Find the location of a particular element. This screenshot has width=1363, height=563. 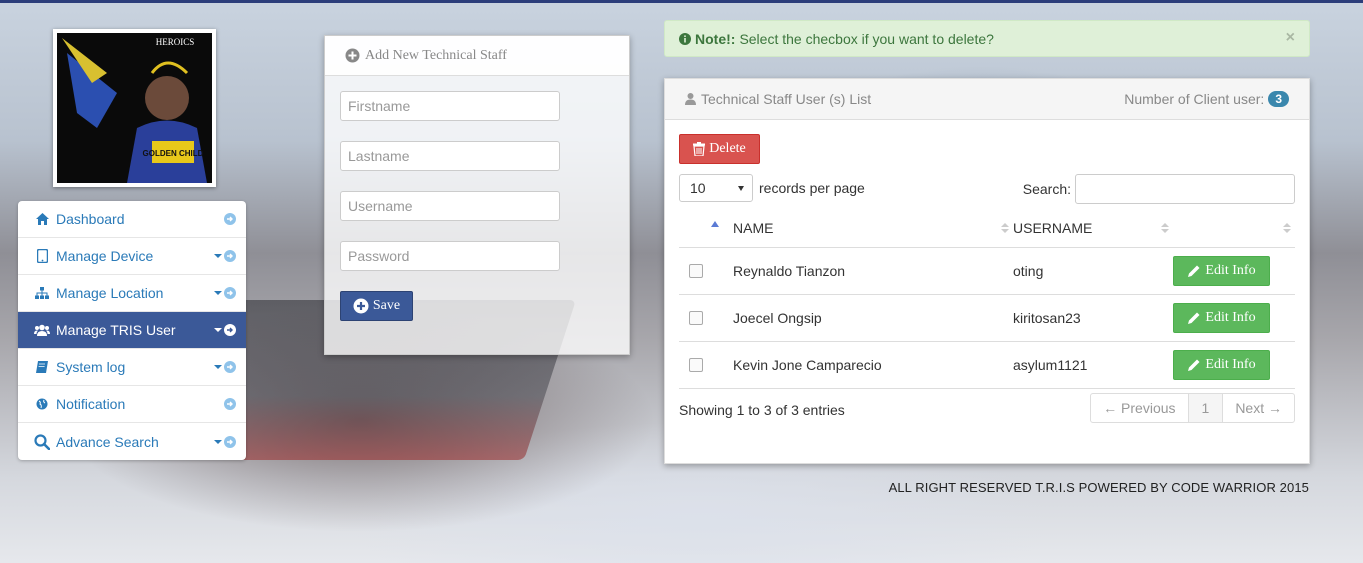

client-count-label: Number of Client user: is located at coordinates (1194, 99).